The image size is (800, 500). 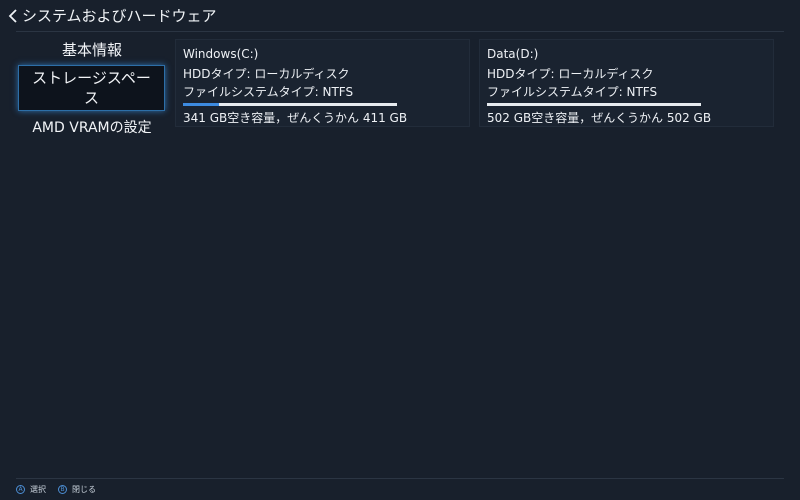 I want to click on header-divider, so click(x=400, y=31).